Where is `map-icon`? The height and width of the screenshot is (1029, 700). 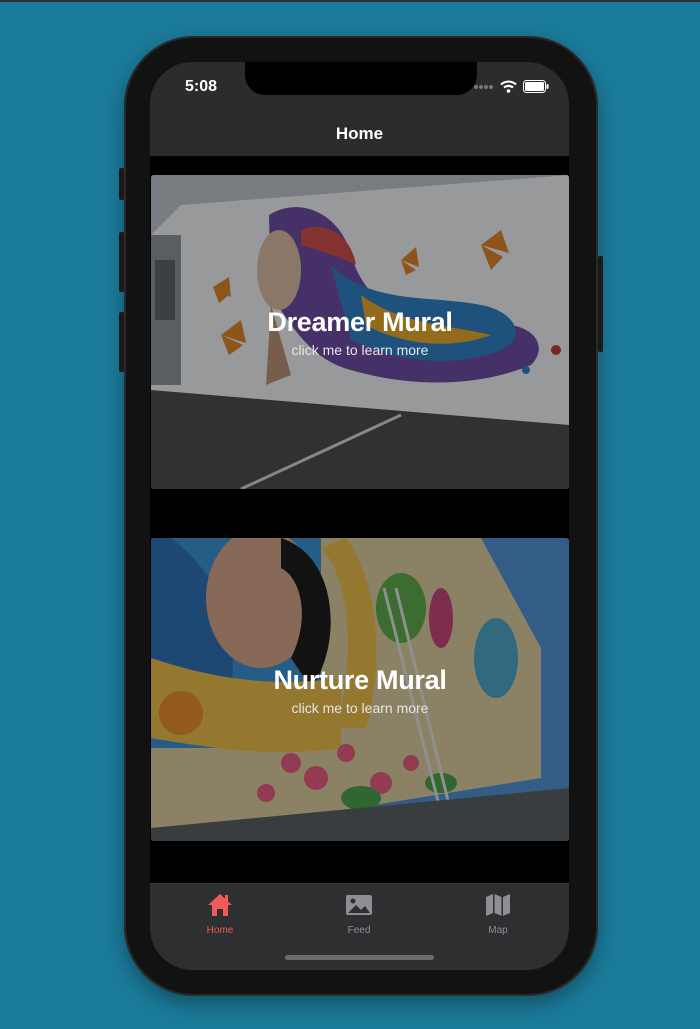 map-icon is located at coordinates (498, 905).